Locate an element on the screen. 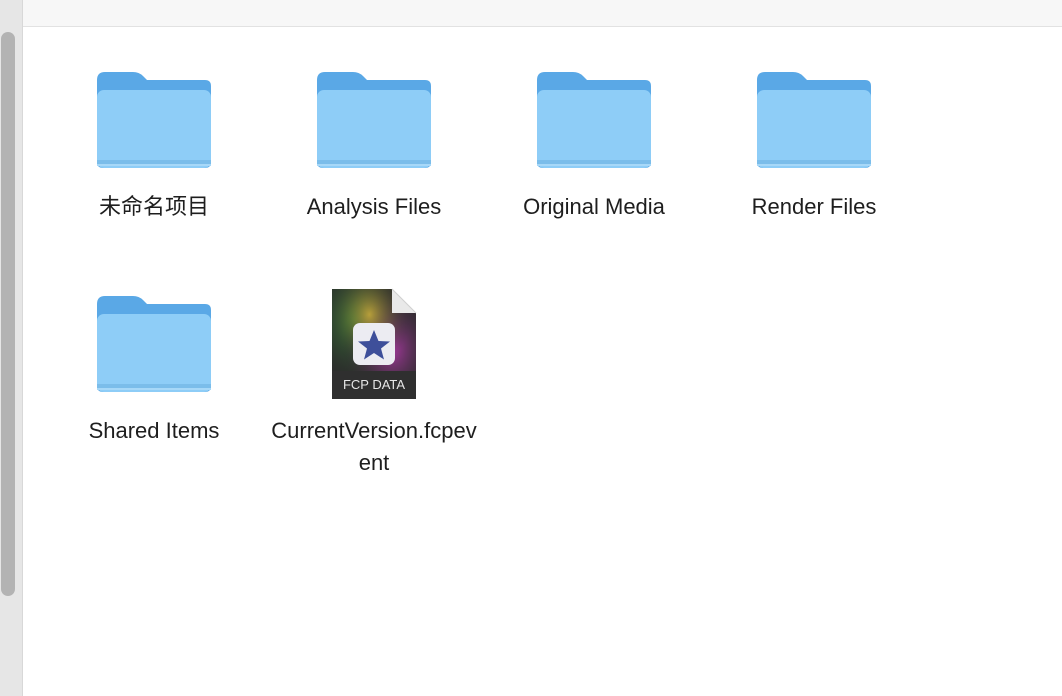  file-name: CurrentVersion.fcpevent is located at coordinates (374, 446).